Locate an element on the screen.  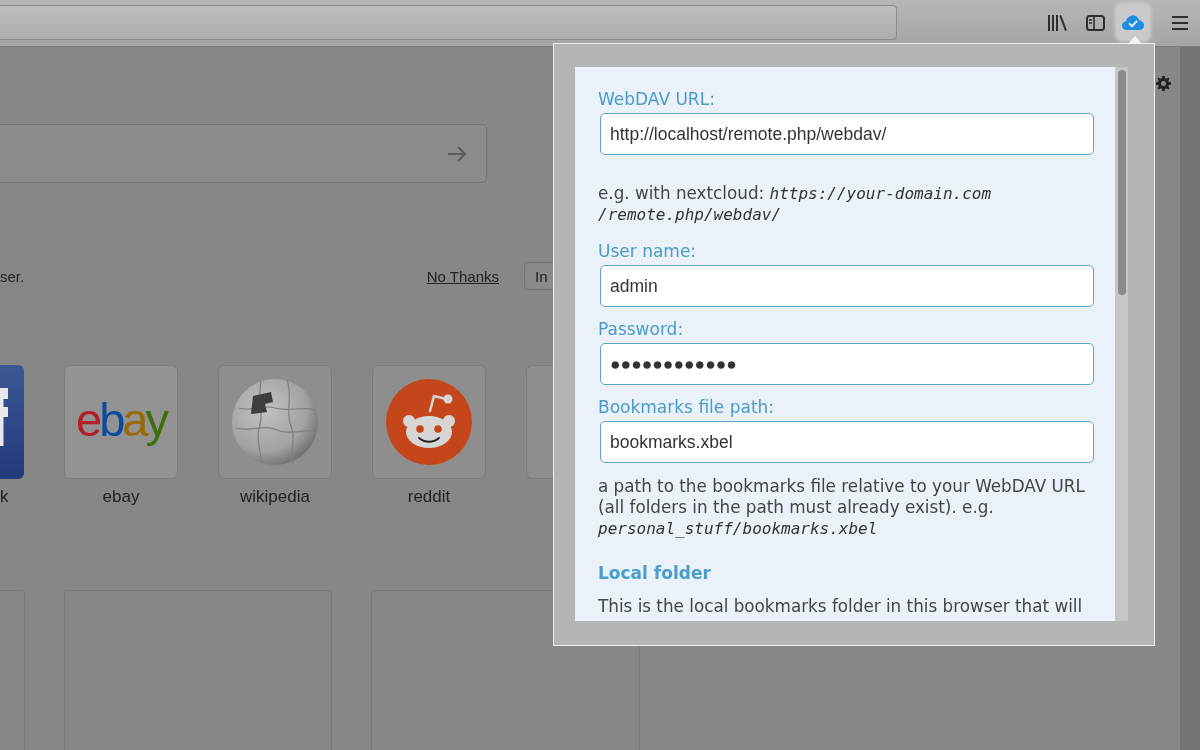
help-text: e.g. with nextcloud: https://your-domain.com /remote.php/webdav/ is located at coordinates (795, 204).